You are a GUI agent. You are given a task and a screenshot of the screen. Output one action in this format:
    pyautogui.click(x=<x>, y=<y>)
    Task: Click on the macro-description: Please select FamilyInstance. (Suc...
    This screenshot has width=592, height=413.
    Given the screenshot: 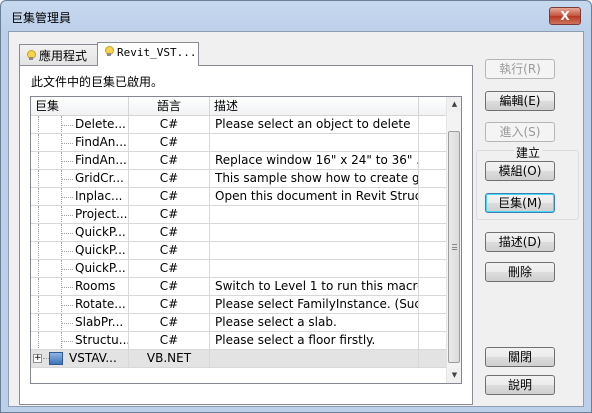 What is the action you would take?
    pyautogui.click(x=314, y=304)
    